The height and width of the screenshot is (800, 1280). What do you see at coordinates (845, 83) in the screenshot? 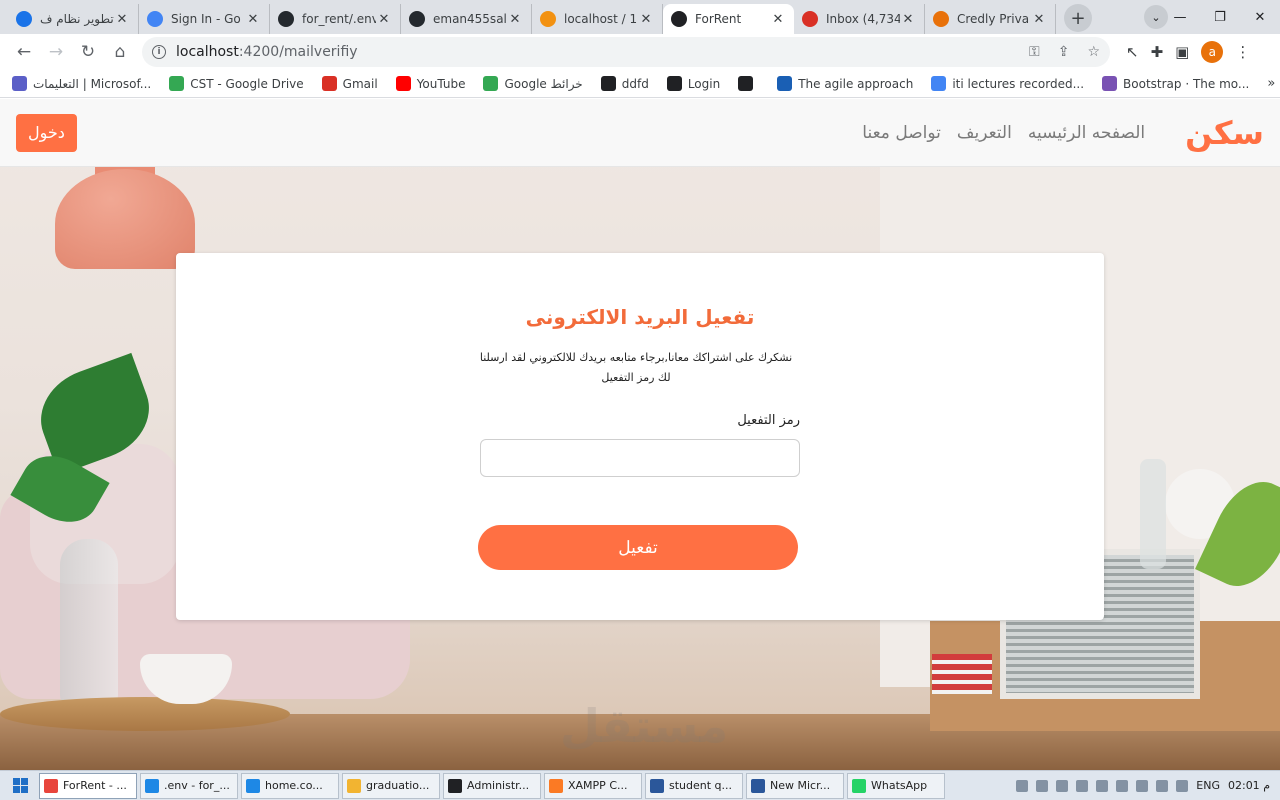
I see `bookmark-item: The agile approach` at bounding box center [845, 83].